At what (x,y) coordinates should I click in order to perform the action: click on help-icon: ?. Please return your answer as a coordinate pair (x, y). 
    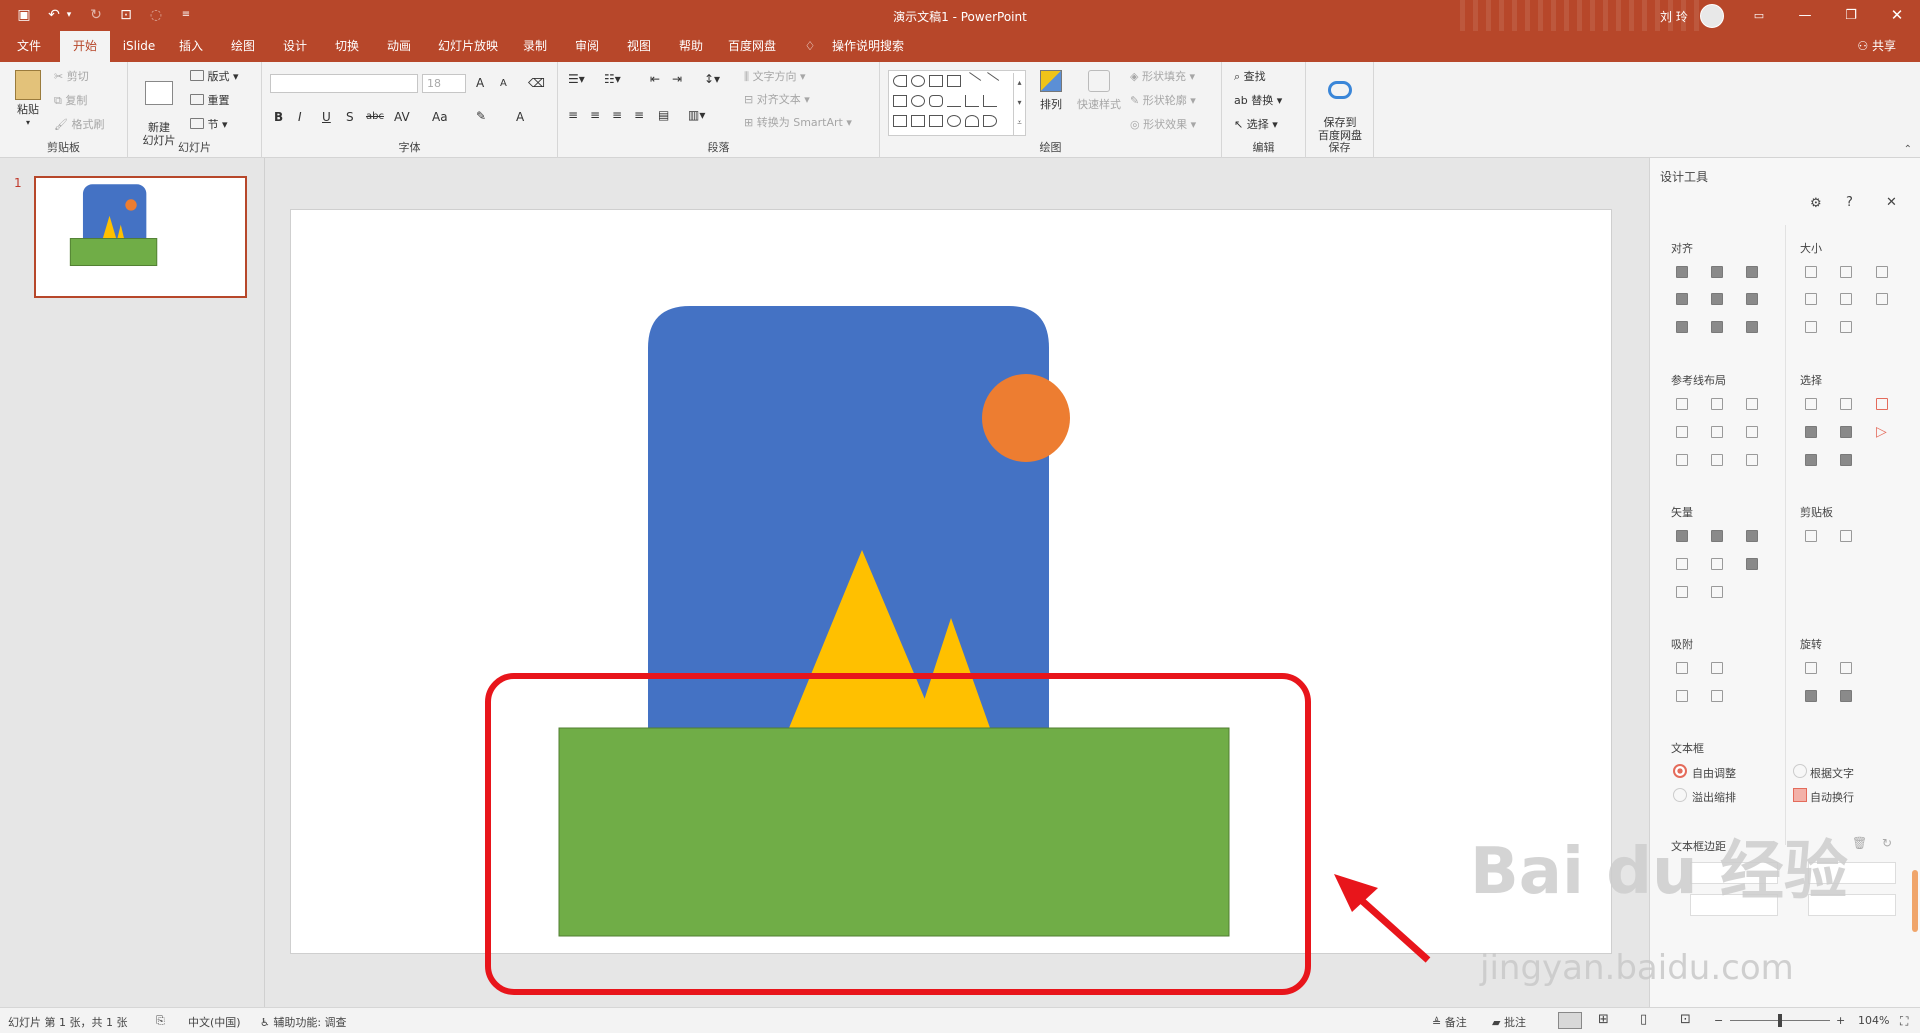
    Looking at the image, I should click on (1849, 202).